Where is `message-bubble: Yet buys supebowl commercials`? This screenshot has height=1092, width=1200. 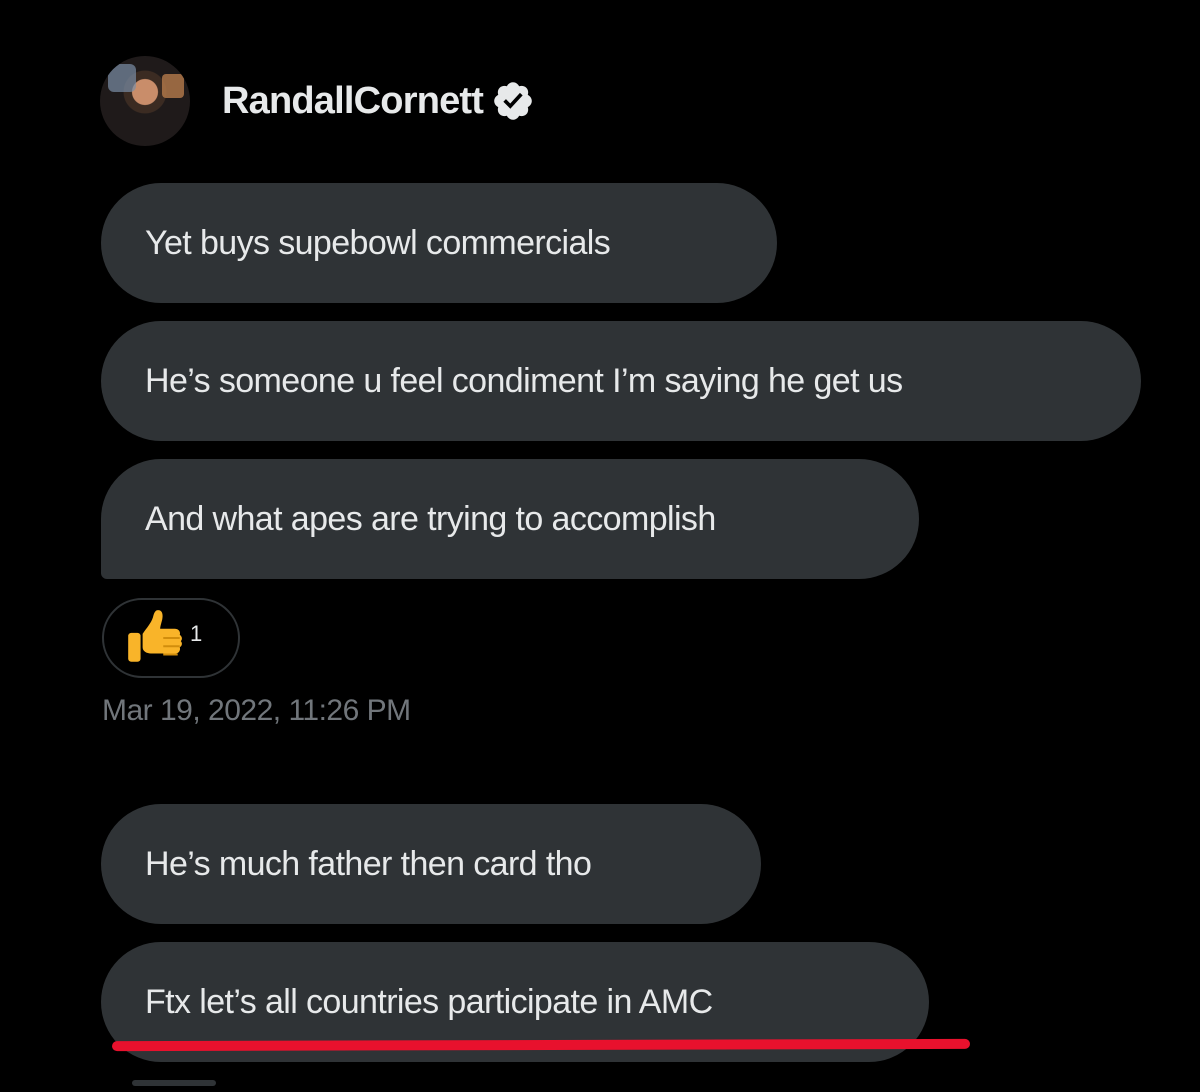
message-bubble: Yet buys supebowl commercials is located at coordinates (439, 243).